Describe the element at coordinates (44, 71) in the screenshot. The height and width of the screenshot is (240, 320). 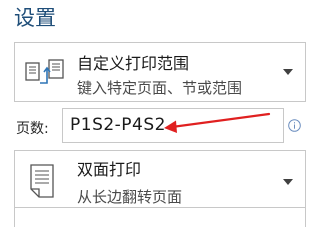
I see `custom-range-icon` at that location.